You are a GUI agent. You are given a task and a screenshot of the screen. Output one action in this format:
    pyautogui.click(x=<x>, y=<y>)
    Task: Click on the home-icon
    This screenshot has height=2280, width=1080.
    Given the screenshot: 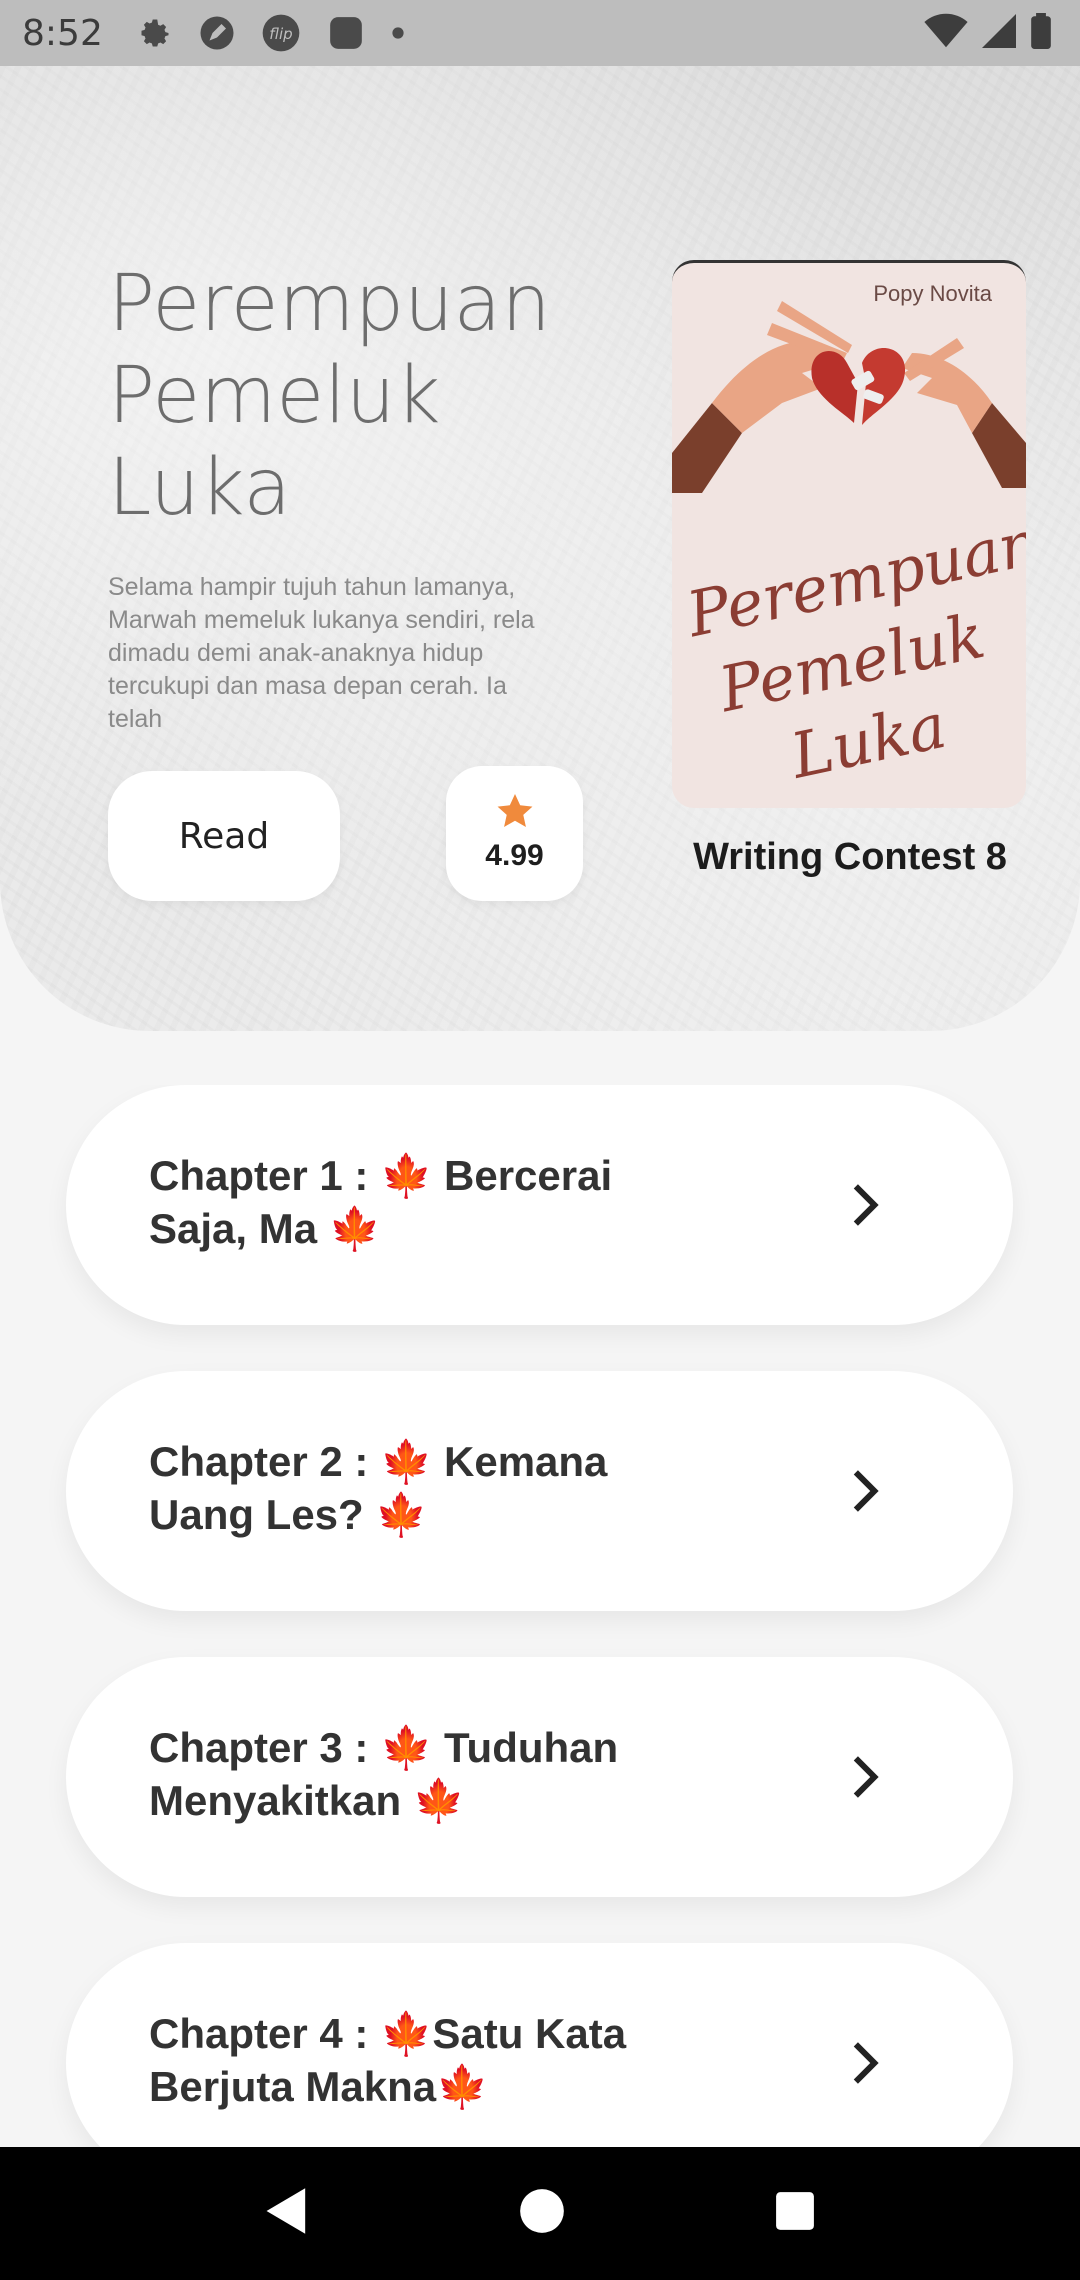 What is the action you would take?
    pyautogui.click(x=542, y=2213)
    